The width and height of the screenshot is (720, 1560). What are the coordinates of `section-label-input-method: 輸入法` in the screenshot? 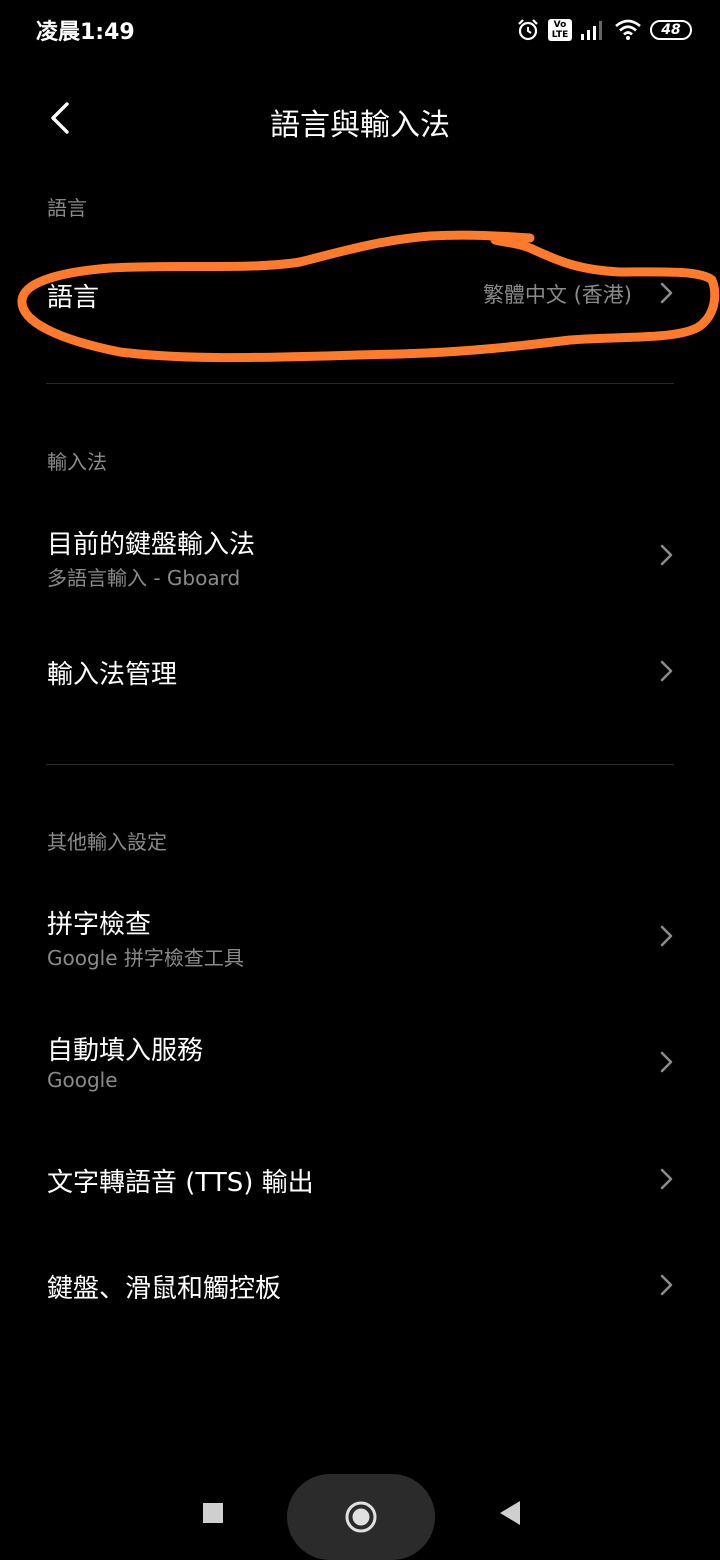 It's located at (77, 462).